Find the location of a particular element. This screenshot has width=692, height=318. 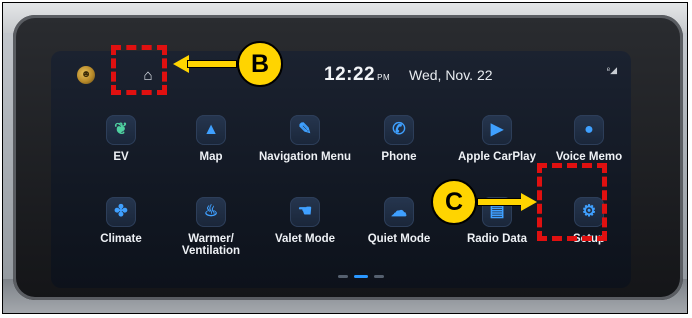

app-label: Radio Data is located at coordinates (497, 239).